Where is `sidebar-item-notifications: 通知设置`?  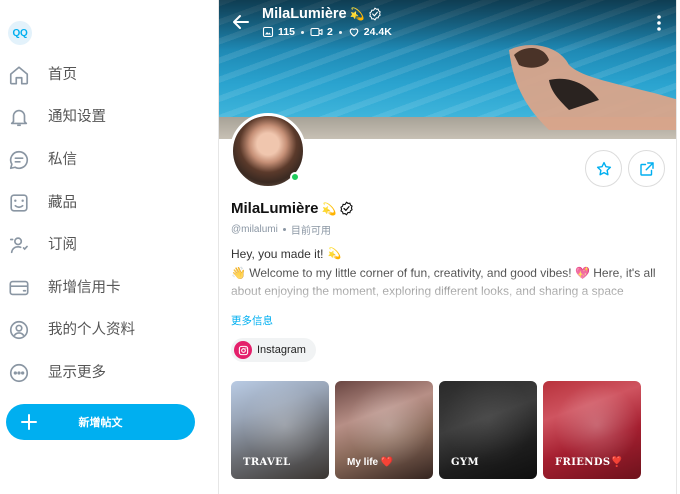
sidebar-item-notifications: 通知设置 is located at coordinates (100, 117).